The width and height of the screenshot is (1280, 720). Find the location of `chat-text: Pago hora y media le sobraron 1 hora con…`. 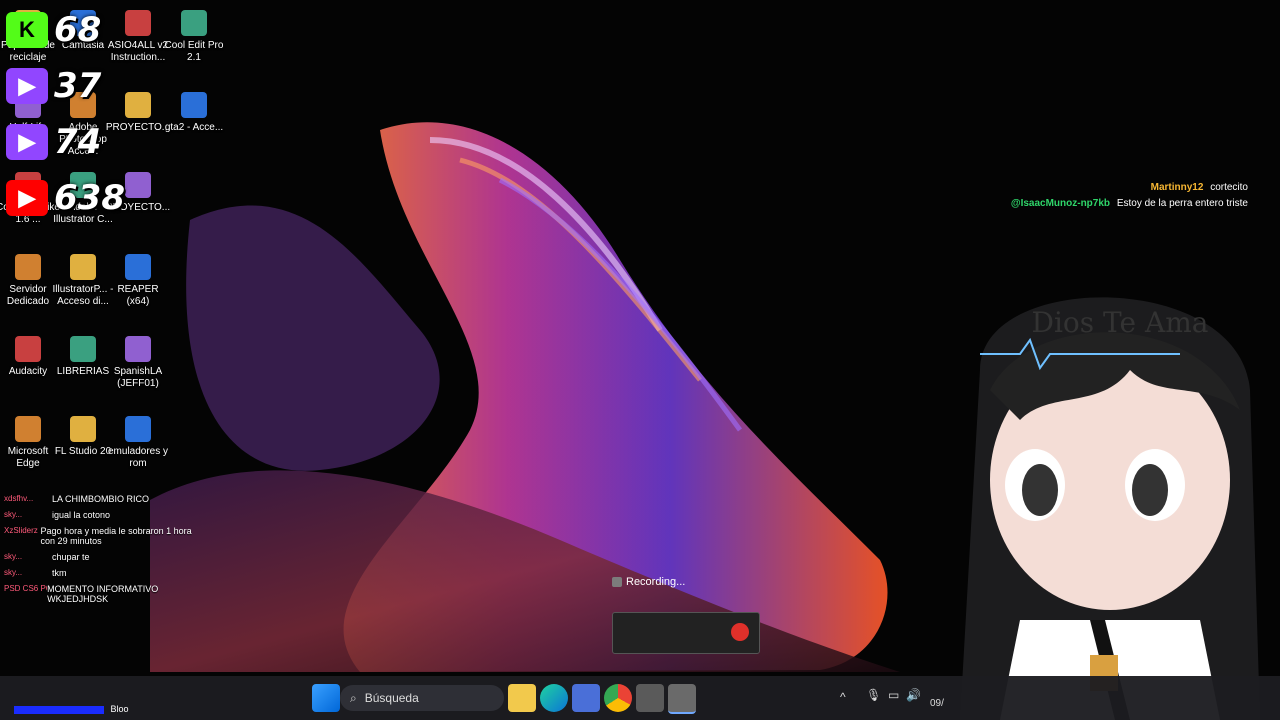

chat-text: Pago hora y media le sobraron 1 hora con… is located at coordinates (116, 536).